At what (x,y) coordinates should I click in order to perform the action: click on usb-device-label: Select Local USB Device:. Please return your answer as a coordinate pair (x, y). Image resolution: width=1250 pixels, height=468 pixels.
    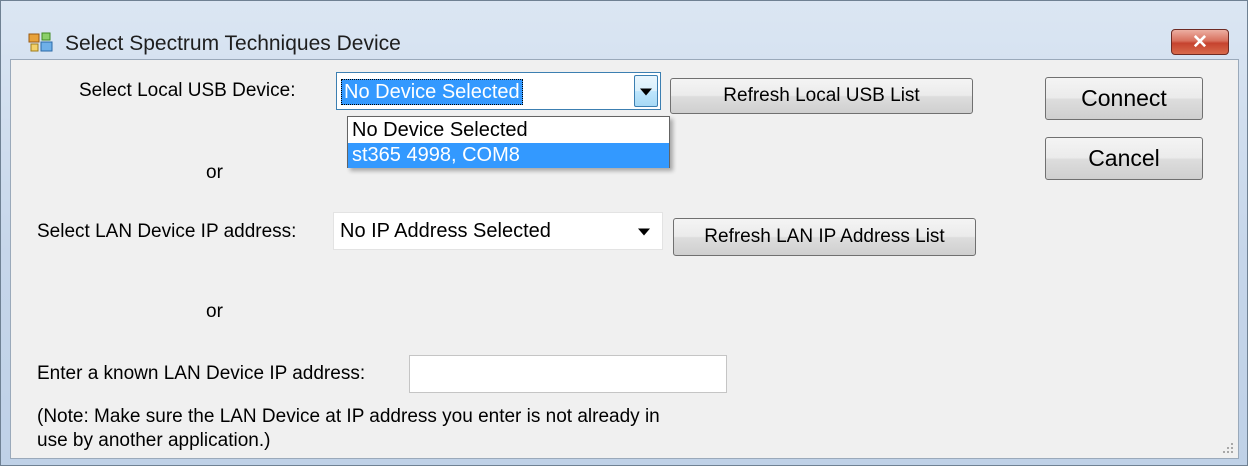
    Looking at the image, I should click on (187, 90).